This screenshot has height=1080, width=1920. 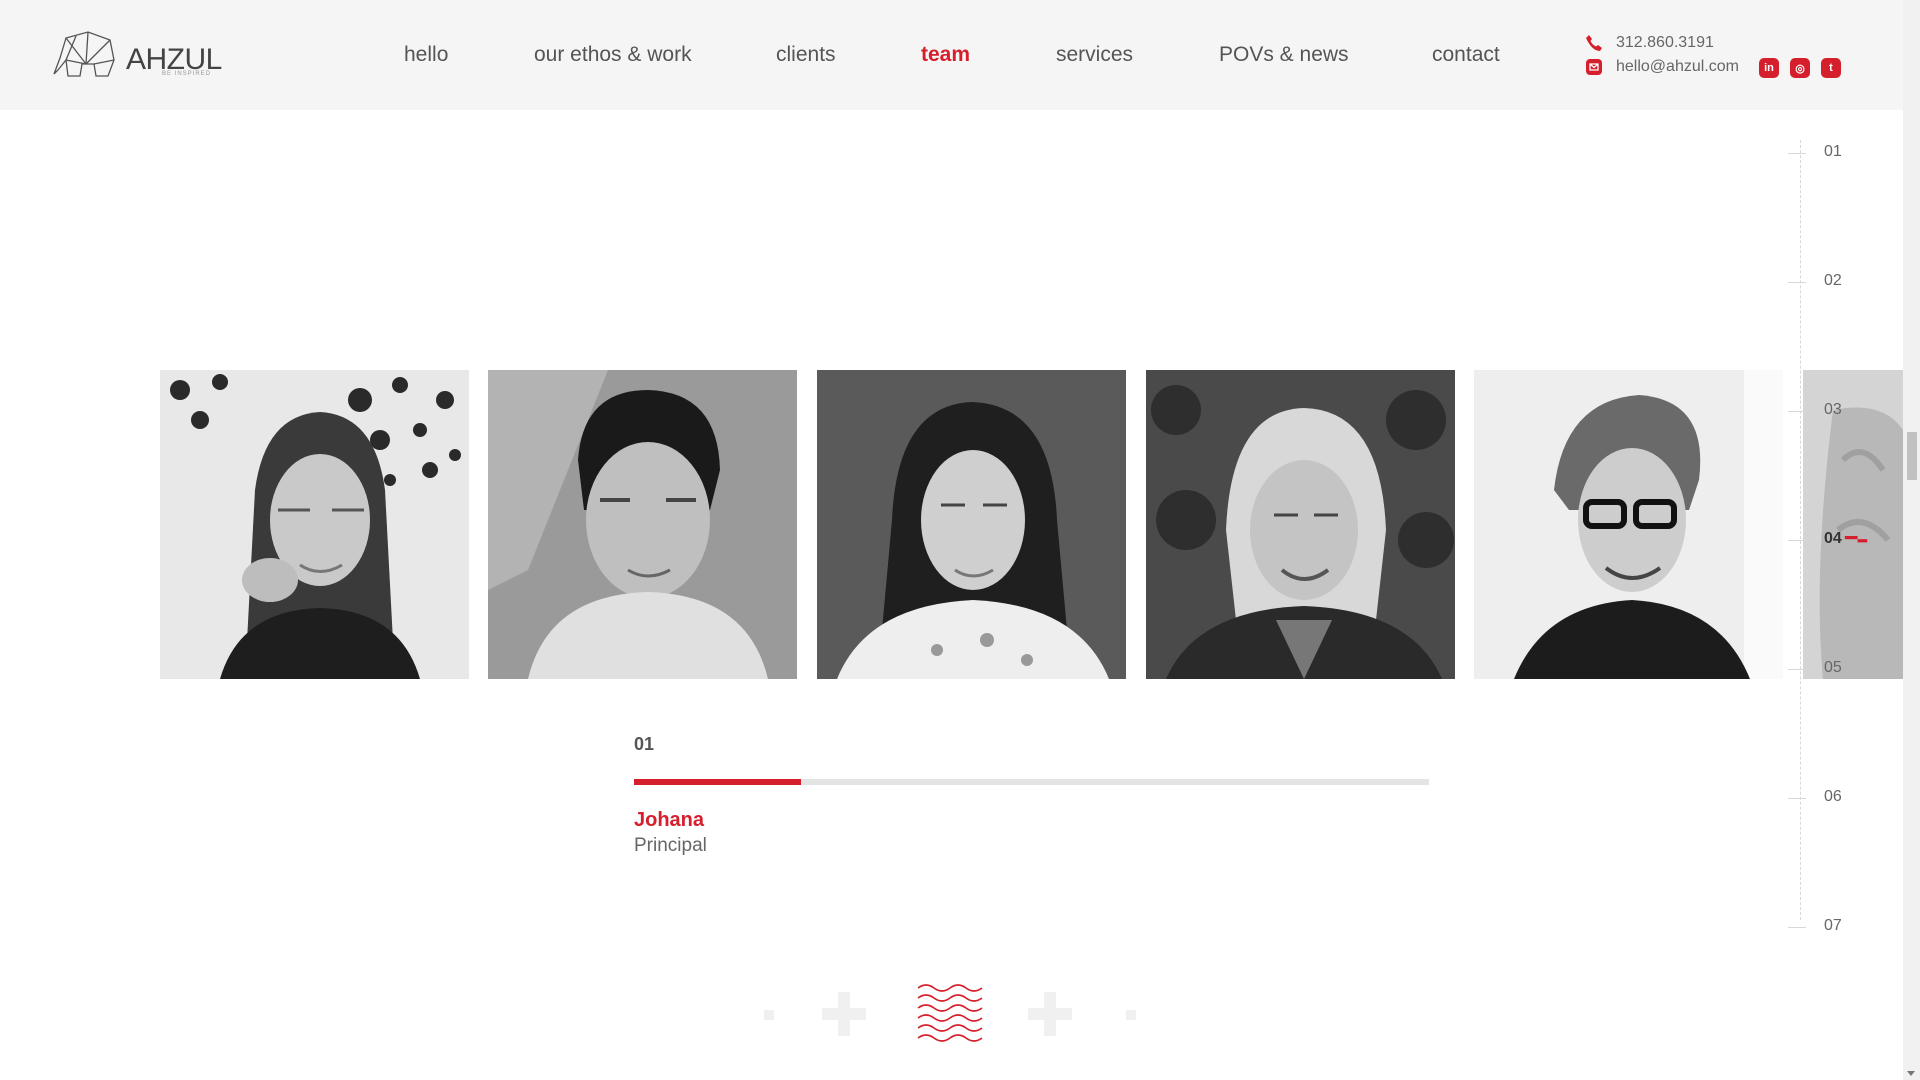 I want to click on email-icon, so click(x=1594, y=67).